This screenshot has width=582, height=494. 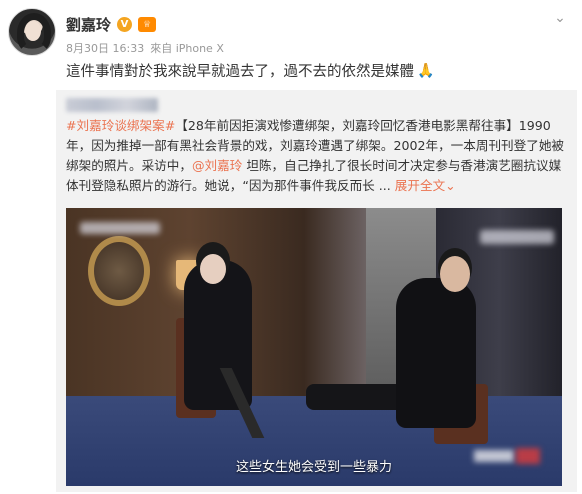 I want to click on username: 劉嘉玲, so click(x=88, y=24).